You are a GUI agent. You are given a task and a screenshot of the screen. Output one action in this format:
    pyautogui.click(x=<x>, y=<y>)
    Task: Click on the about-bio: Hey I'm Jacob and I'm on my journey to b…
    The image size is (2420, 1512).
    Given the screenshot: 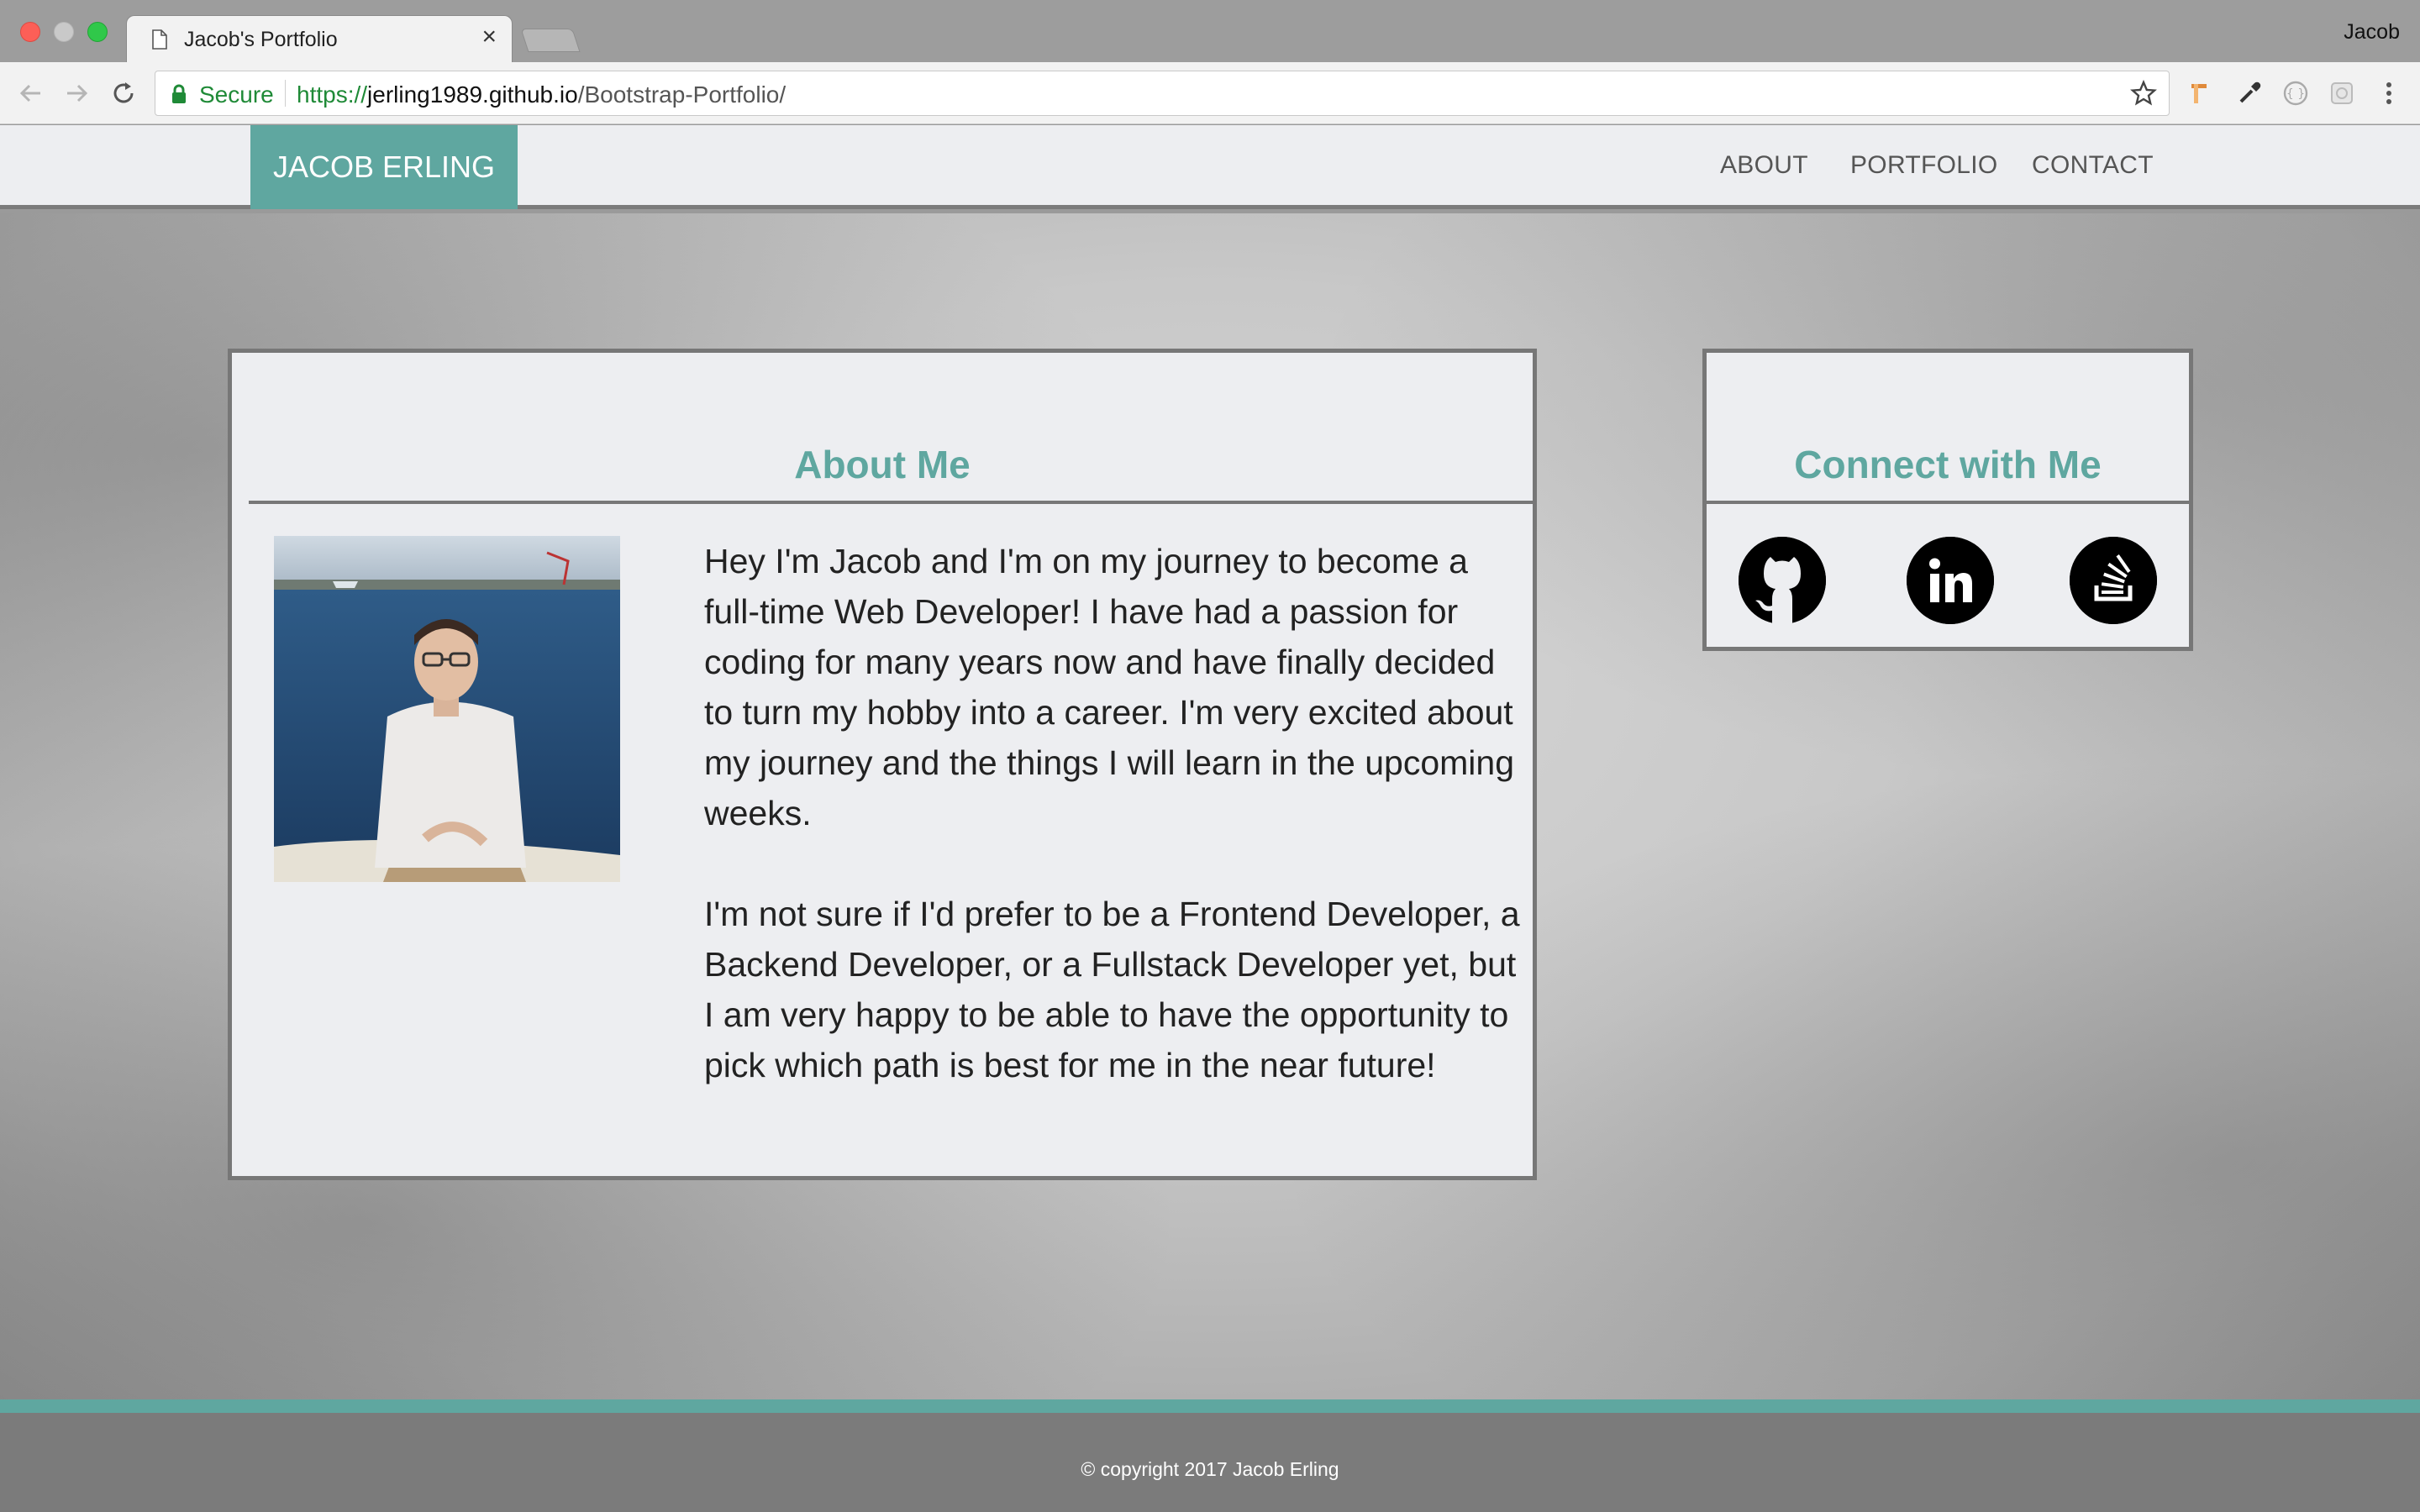 What is the action you would take?
    pyautogui.click(x=1116, y=813)
    